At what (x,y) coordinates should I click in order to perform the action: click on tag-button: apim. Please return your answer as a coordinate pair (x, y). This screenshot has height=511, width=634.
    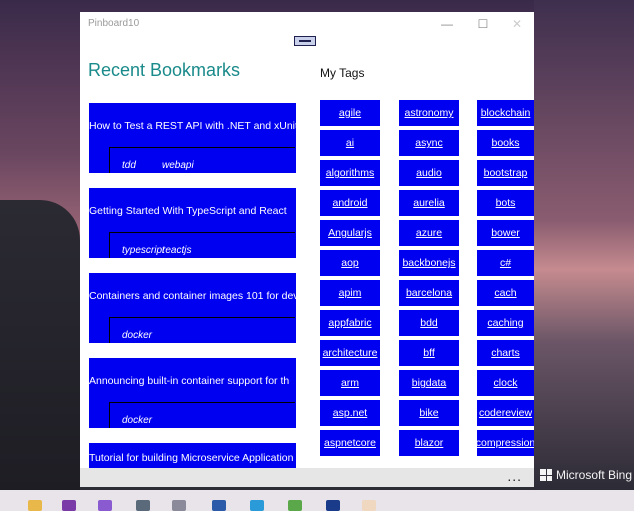
    Looking at the image, I should click on (350, 293).